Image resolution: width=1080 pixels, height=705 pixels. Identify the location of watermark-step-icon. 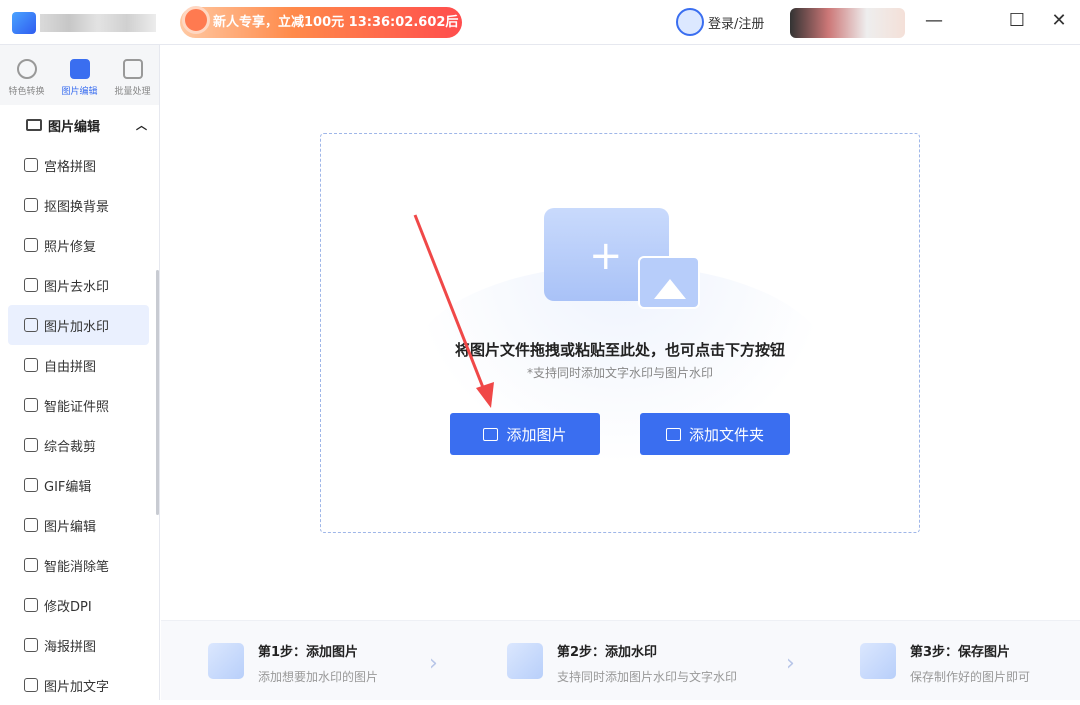
(525, 661).